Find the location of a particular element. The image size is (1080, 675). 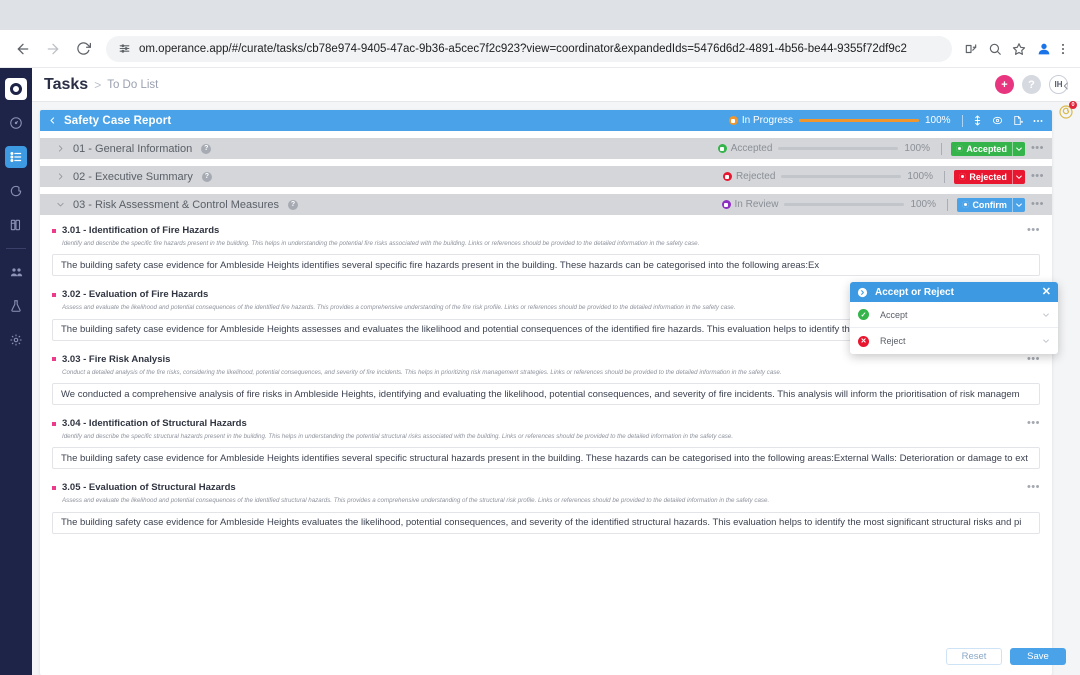

install-app-icon is located at coordinates (971, 49).